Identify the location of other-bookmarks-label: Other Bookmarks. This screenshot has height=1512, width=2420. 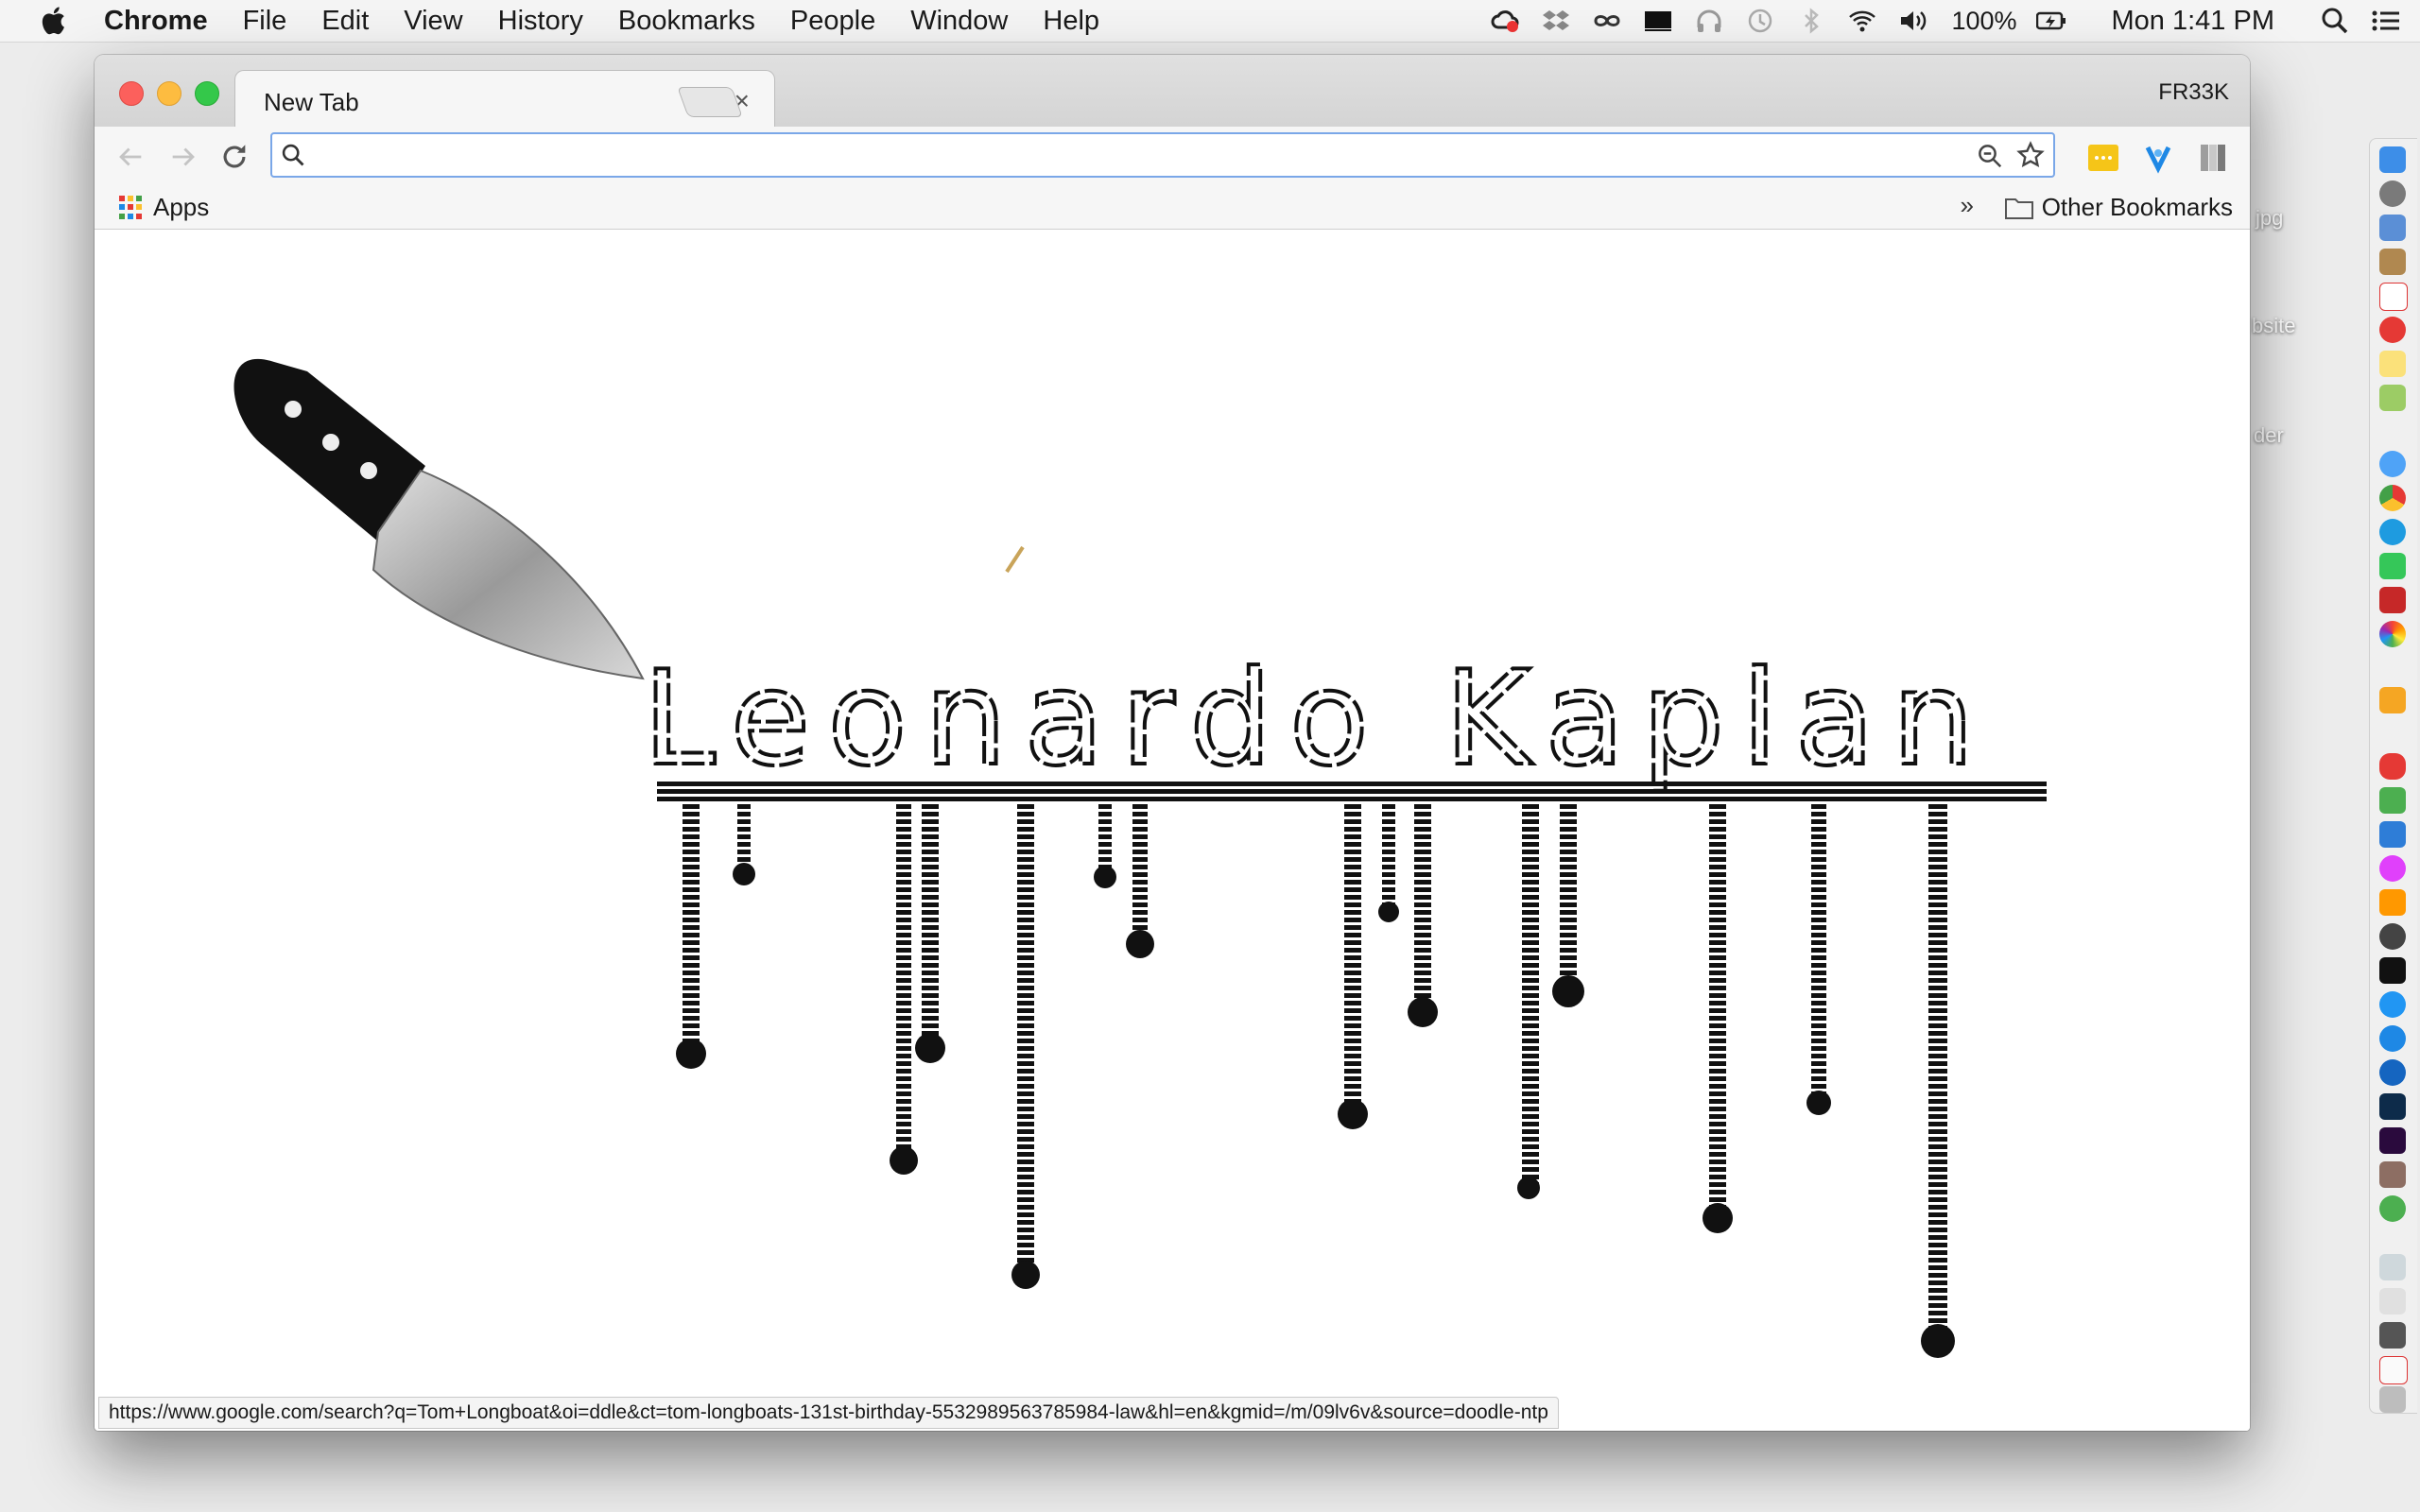
(2137, 207).